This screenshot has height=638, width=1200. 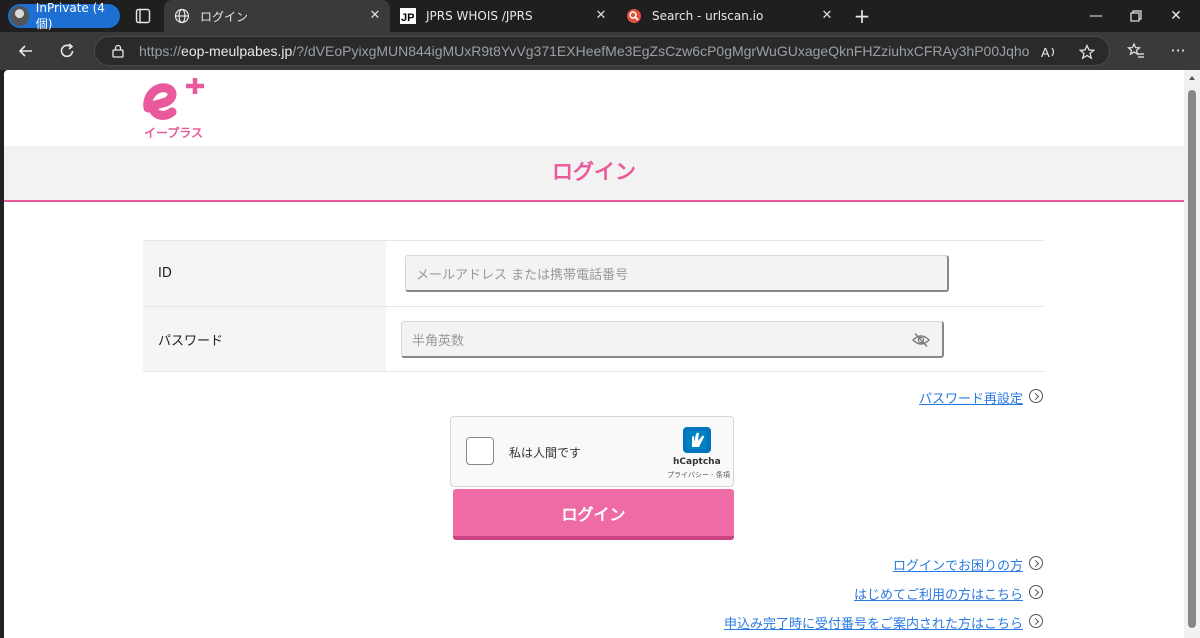 What do you see at coordinates (70, 15) in the screenshot?
I see `inprivate-label: InPrivate (4 個)` at bounding box center [70, 15].